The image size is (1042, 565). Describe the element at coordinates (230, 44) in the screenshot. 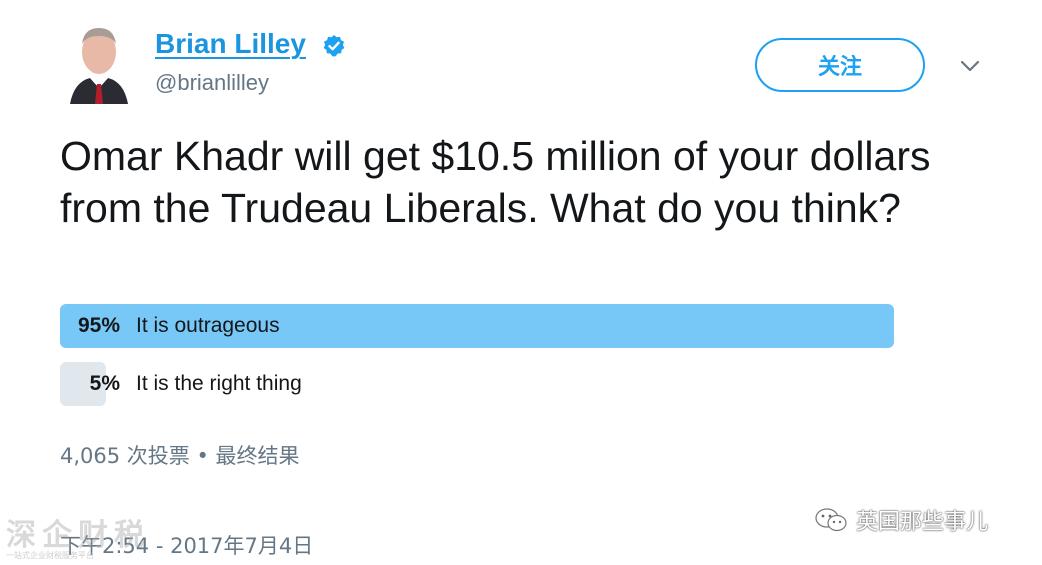

I see `profile-name: Brian Lilley` at that location.